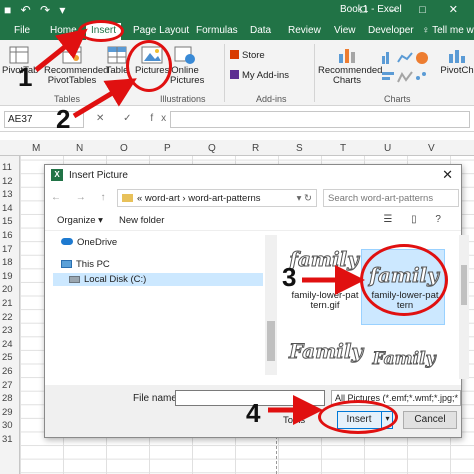  What do you see at coordinates (260, 30) in the screenshot?
I see `tab-data: Data` at bounding box center [260, 30].